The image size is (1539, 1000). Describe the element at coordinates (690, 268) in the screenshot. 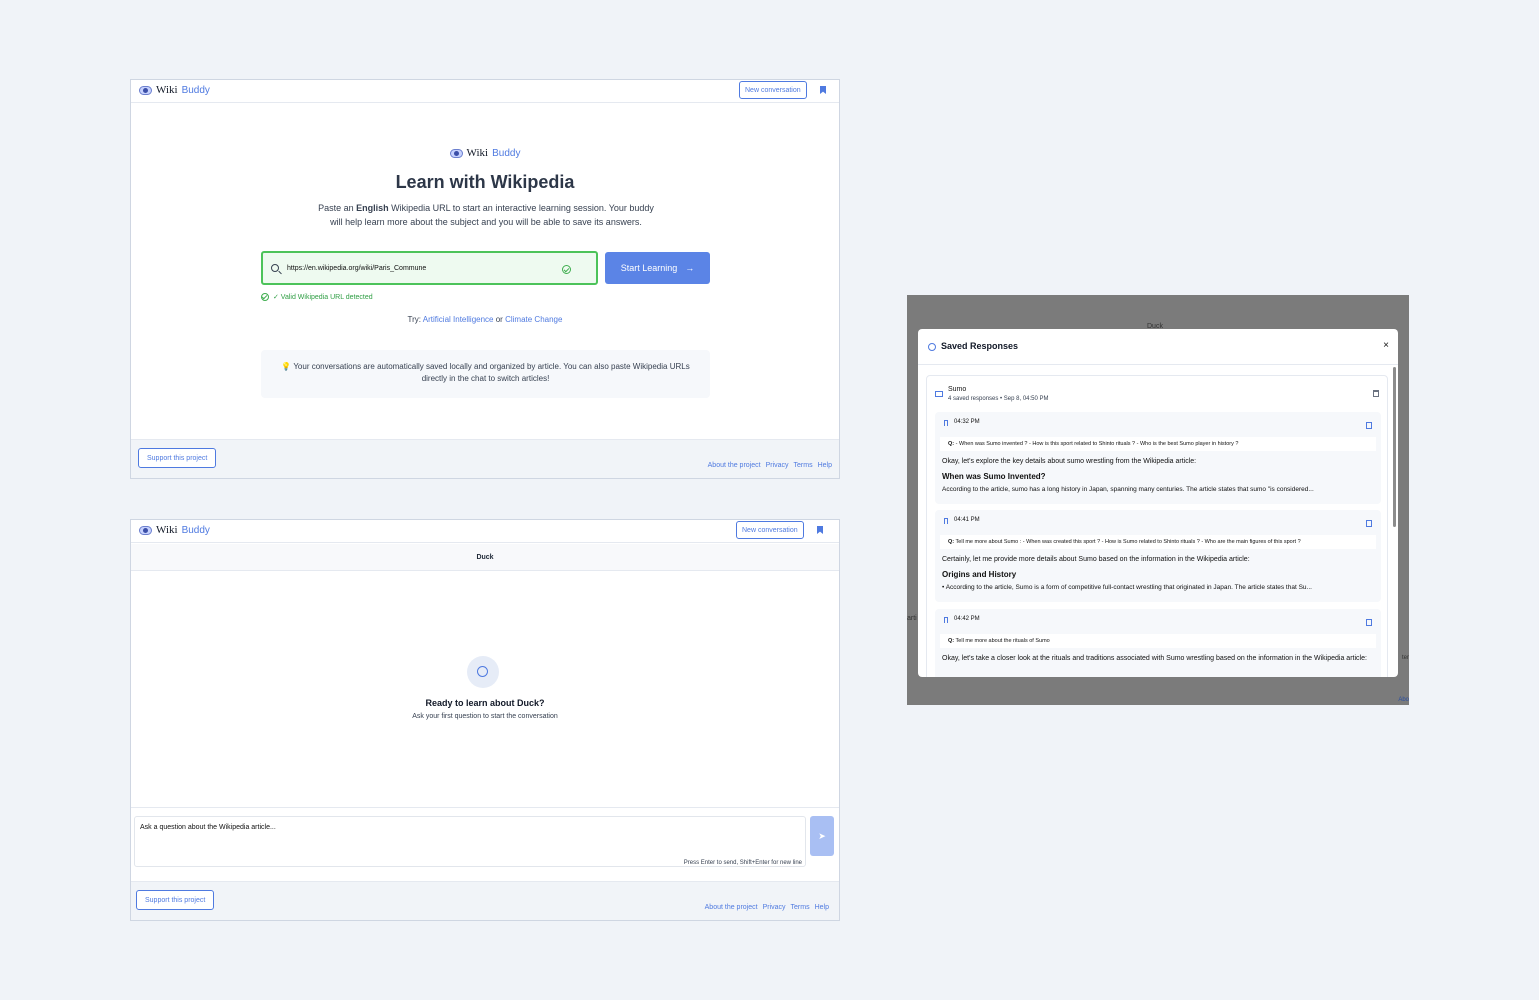

I see `arrow-right-icon: →` at that location.